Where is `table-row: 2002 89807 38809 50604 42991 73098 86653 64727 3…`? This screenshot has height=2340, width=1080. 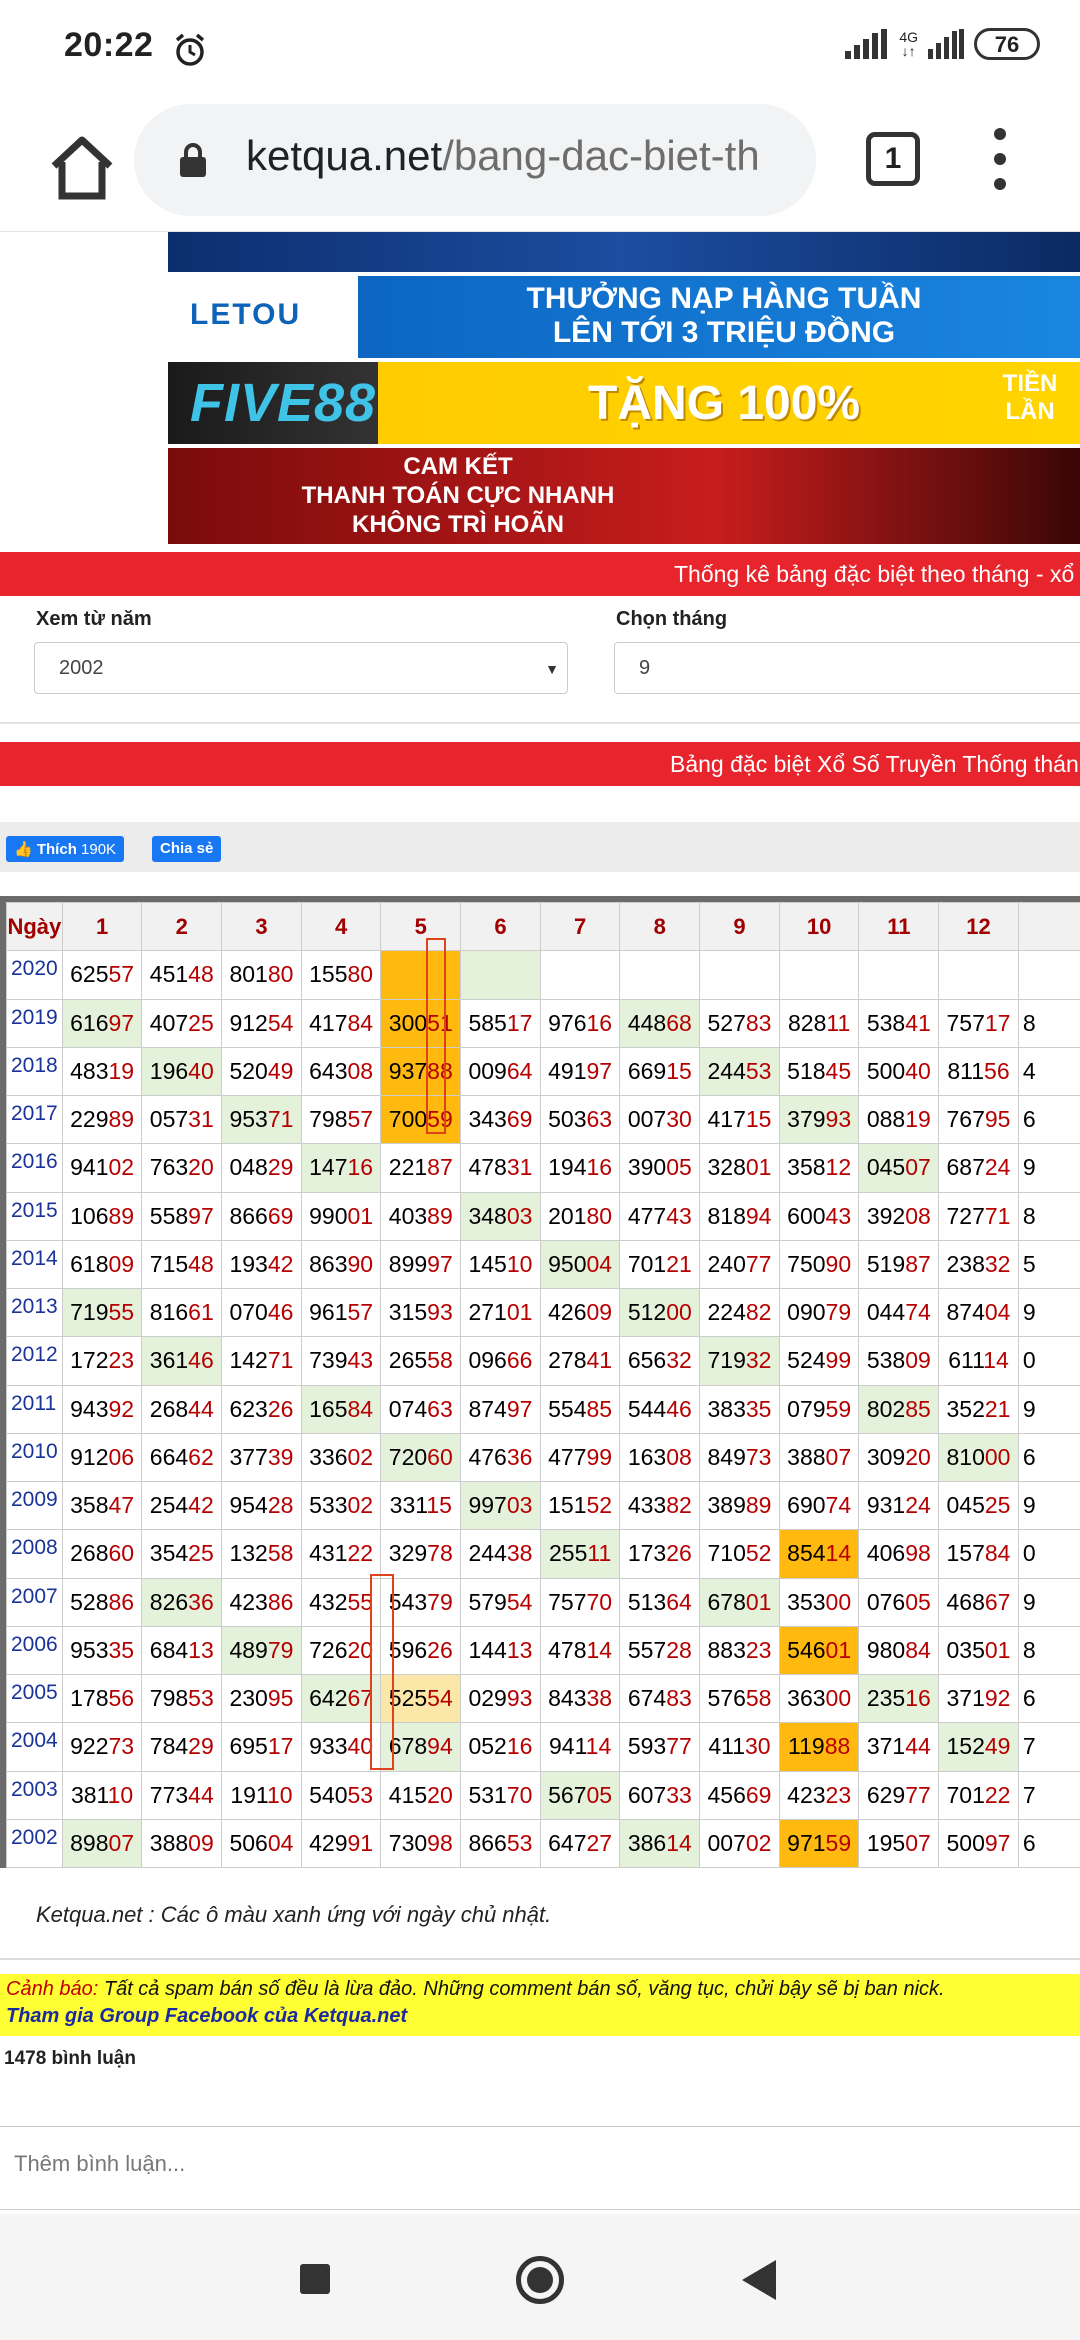
table-row: 2002 89807 38809 50604 42991 73098 86653 64727 3… is located at coordinates (543, 1843).